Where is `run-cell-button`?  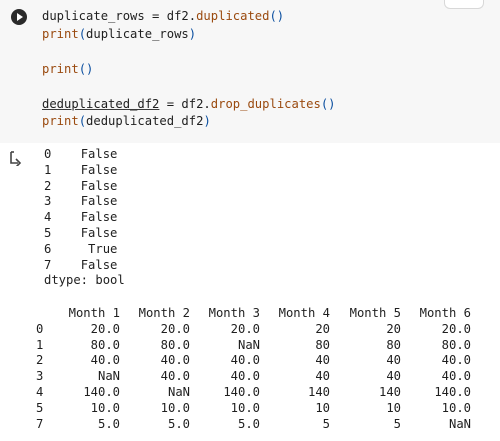 run-cell-button is located at coordinates (19, 17).